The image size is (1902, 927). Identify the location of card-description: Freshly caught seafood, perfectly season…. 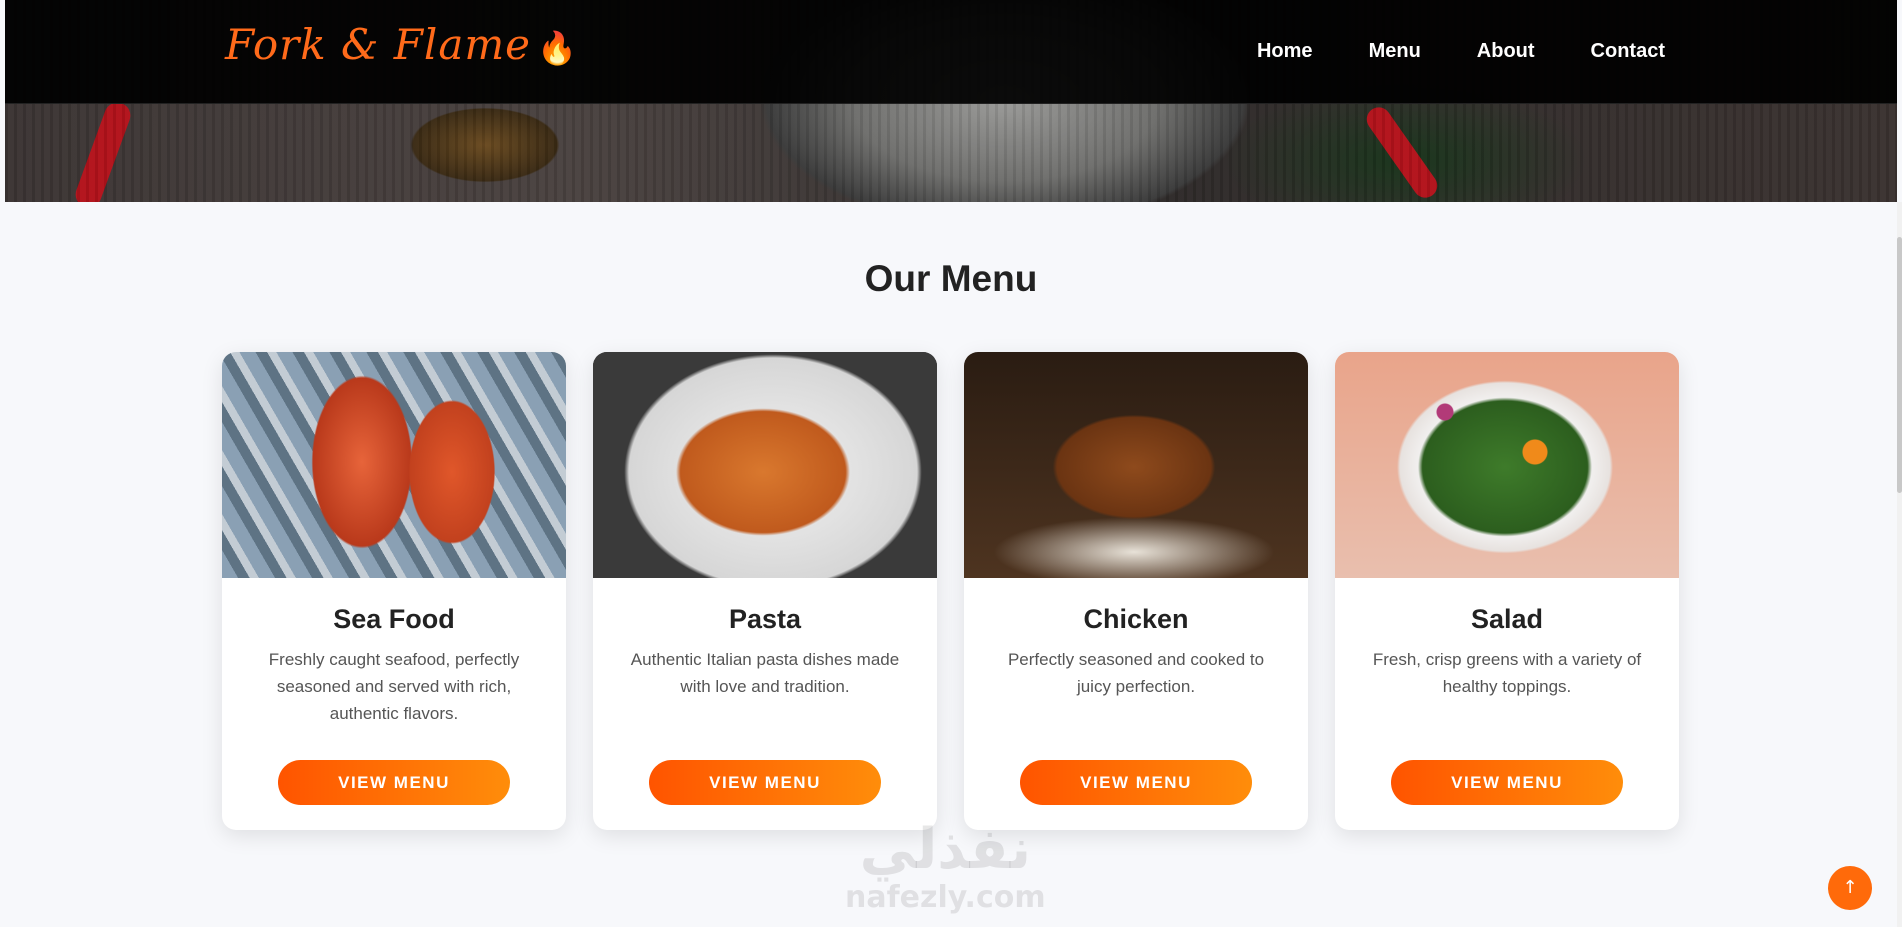
(394, 686).